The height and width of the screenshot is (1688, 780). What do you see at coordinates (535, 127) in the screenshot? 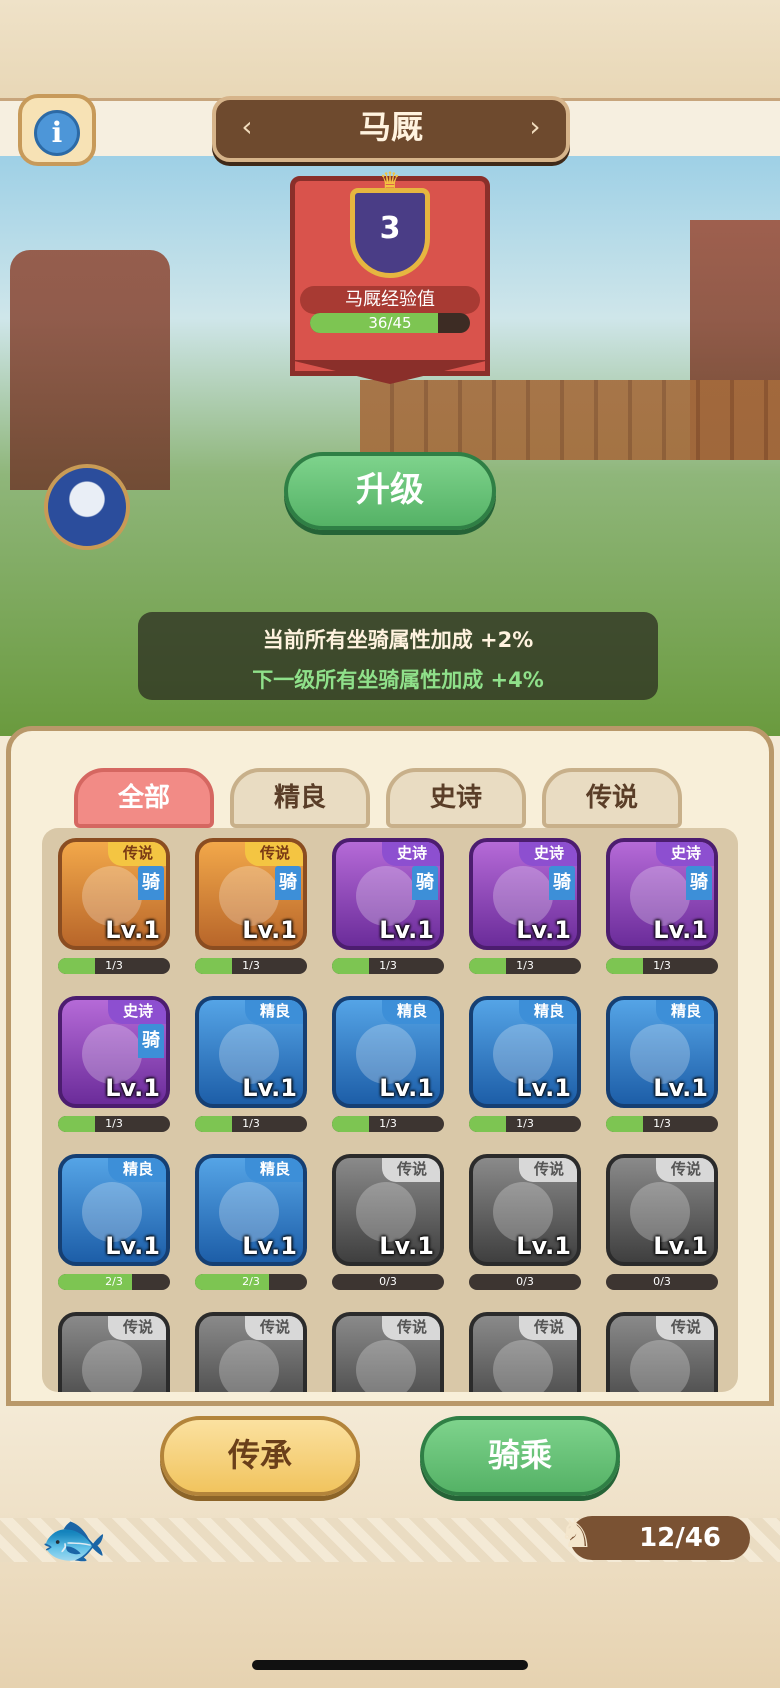
I see `next-arrow-icon: ›` at bounding box center [535, 127].